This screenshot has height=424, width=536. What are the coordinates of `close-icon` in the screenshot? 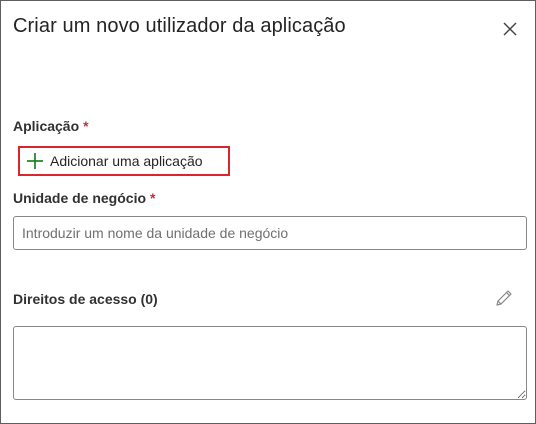 It's located at (510, 29).